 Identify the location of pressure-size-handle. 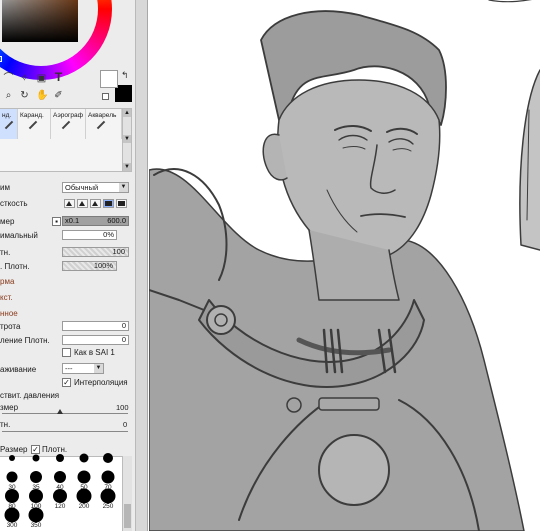
(60, 411).